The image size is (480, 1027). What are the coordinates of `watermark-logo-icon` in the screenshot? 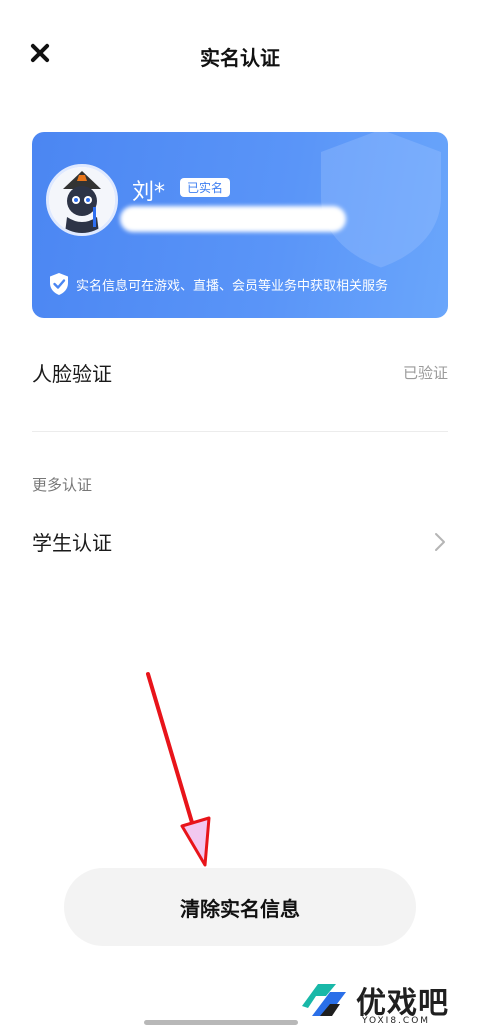 It's located at (324, 1000).